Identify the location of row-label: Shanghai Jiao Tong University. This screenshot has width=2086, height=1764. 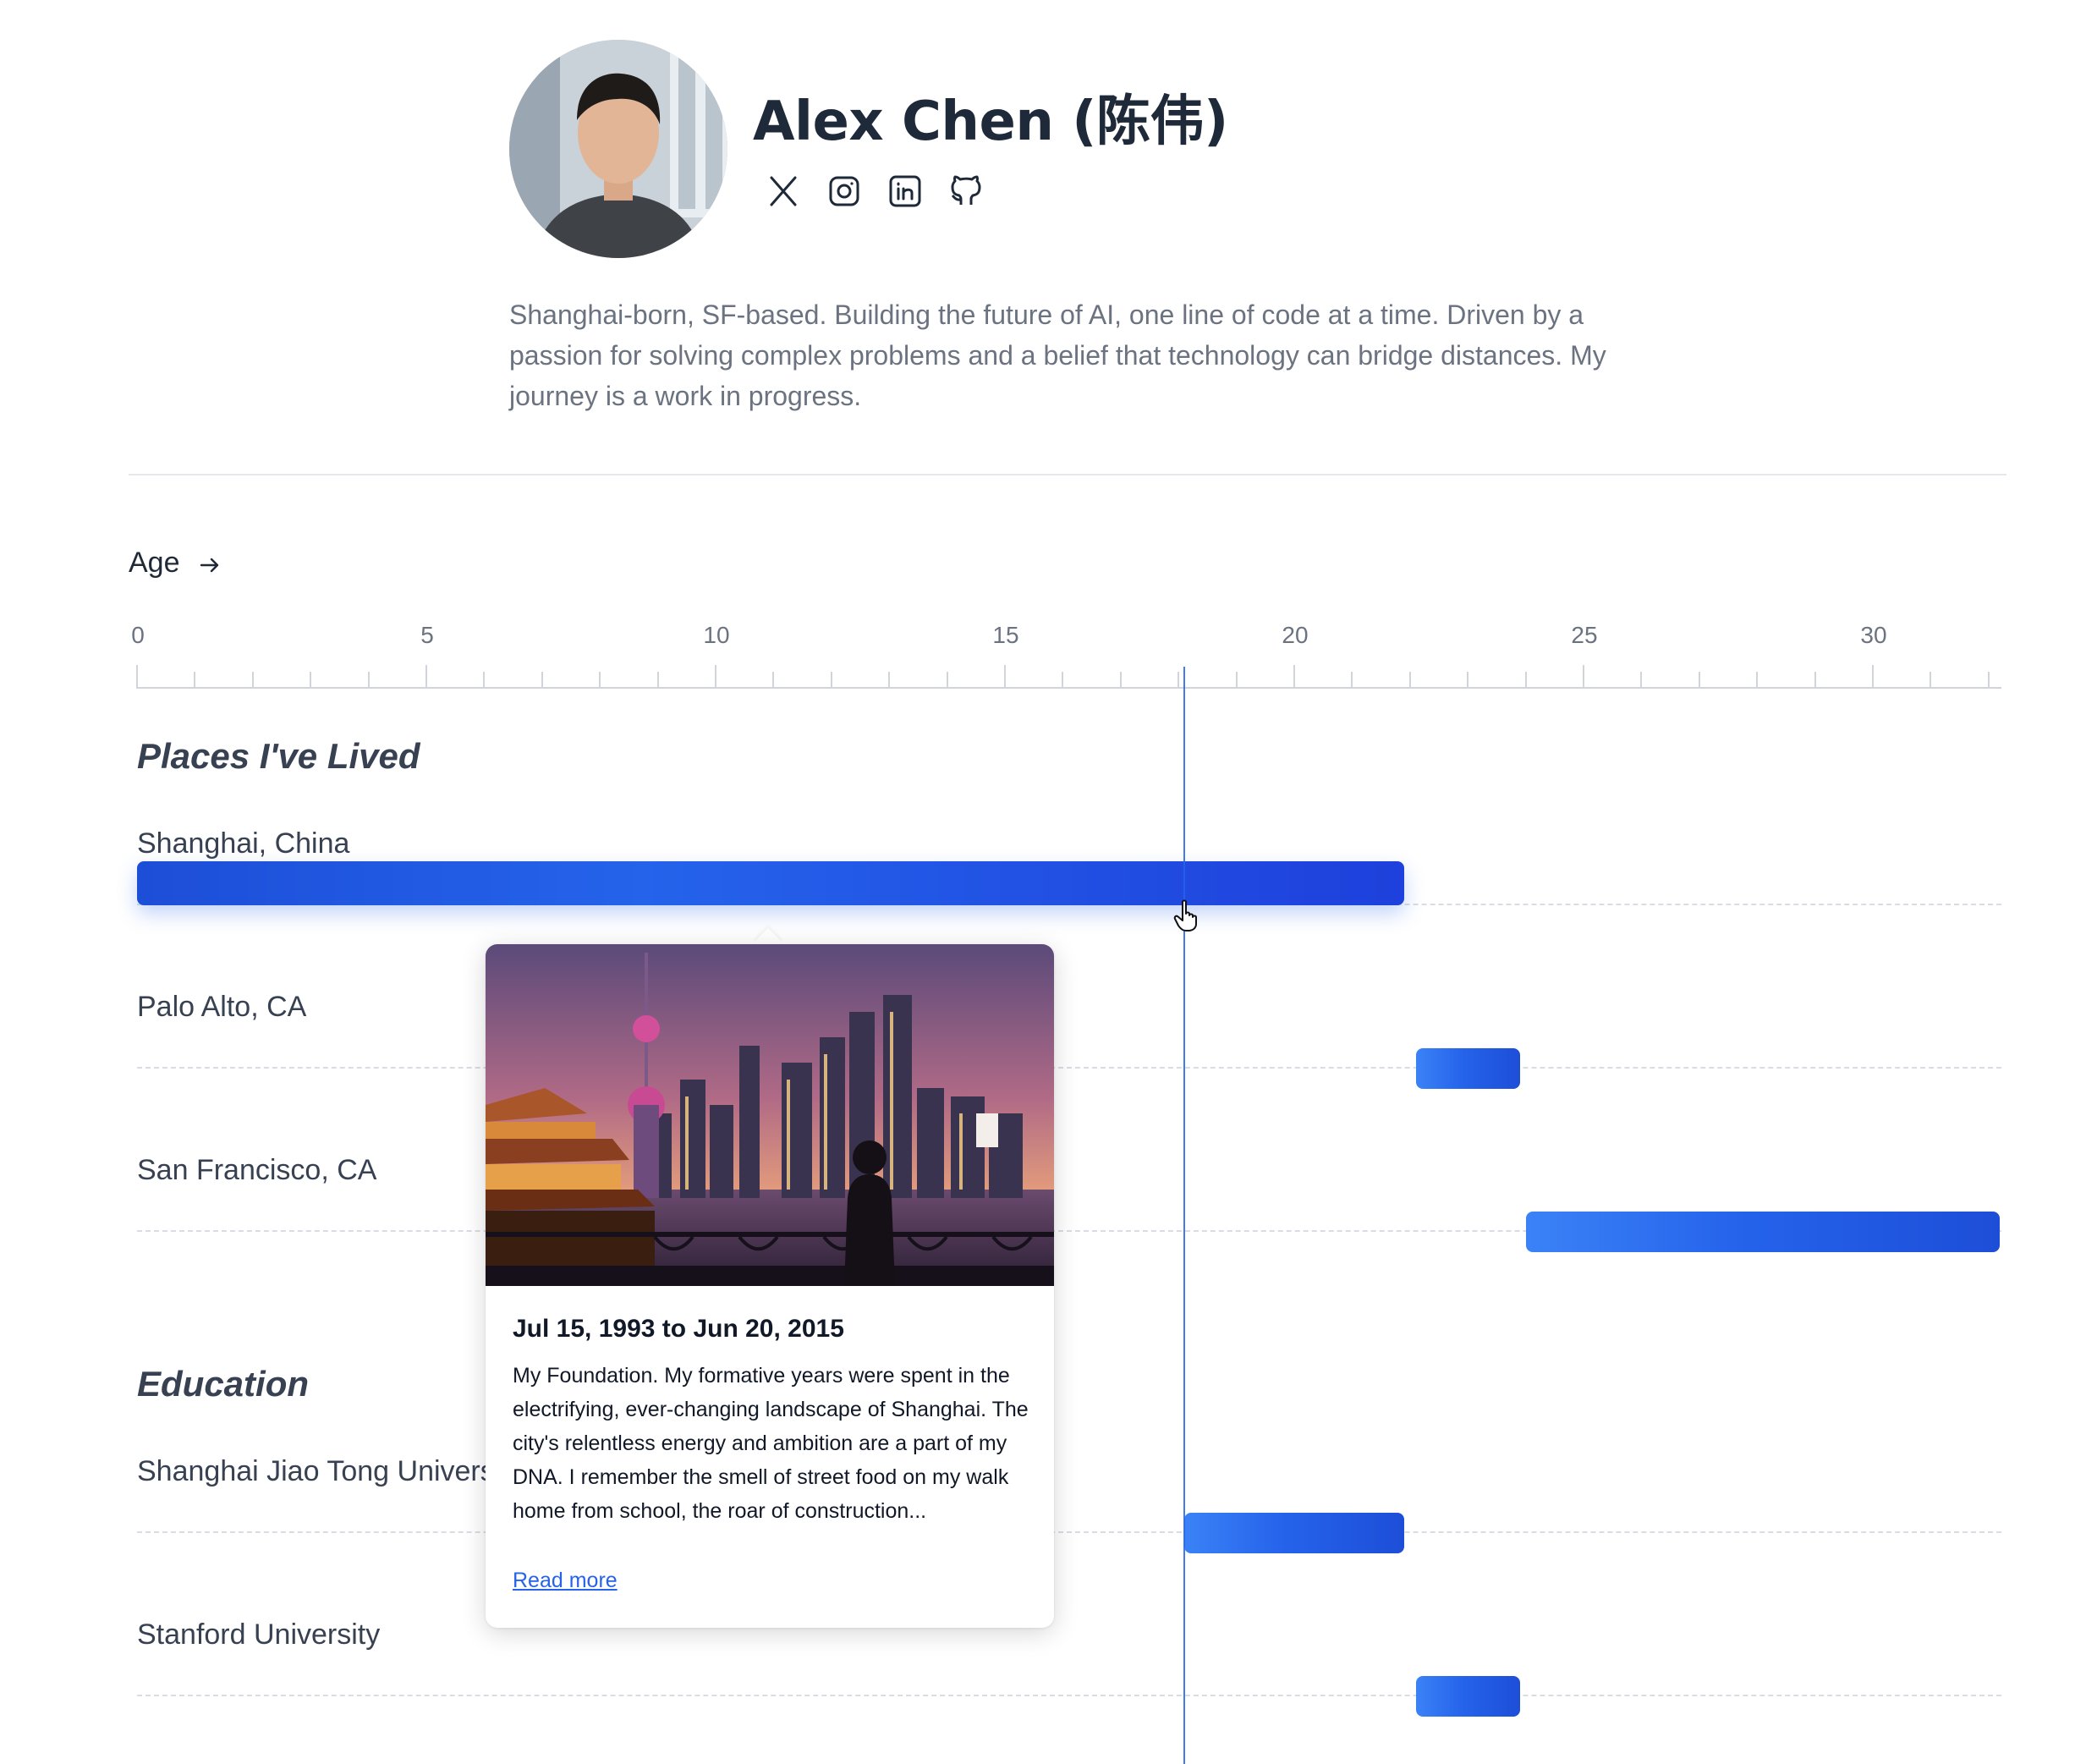
(330, 1471).